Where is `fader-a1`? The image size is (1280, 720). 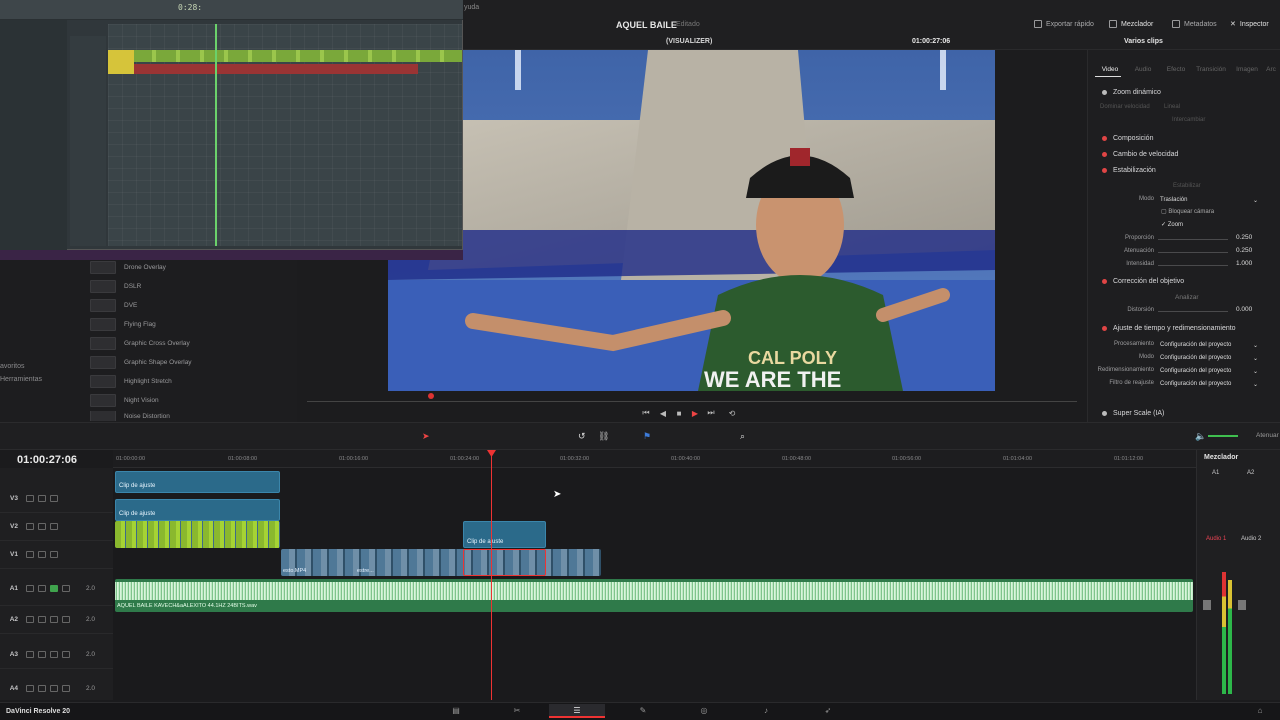
fader-a1 is located at coordinates (1207, 605).